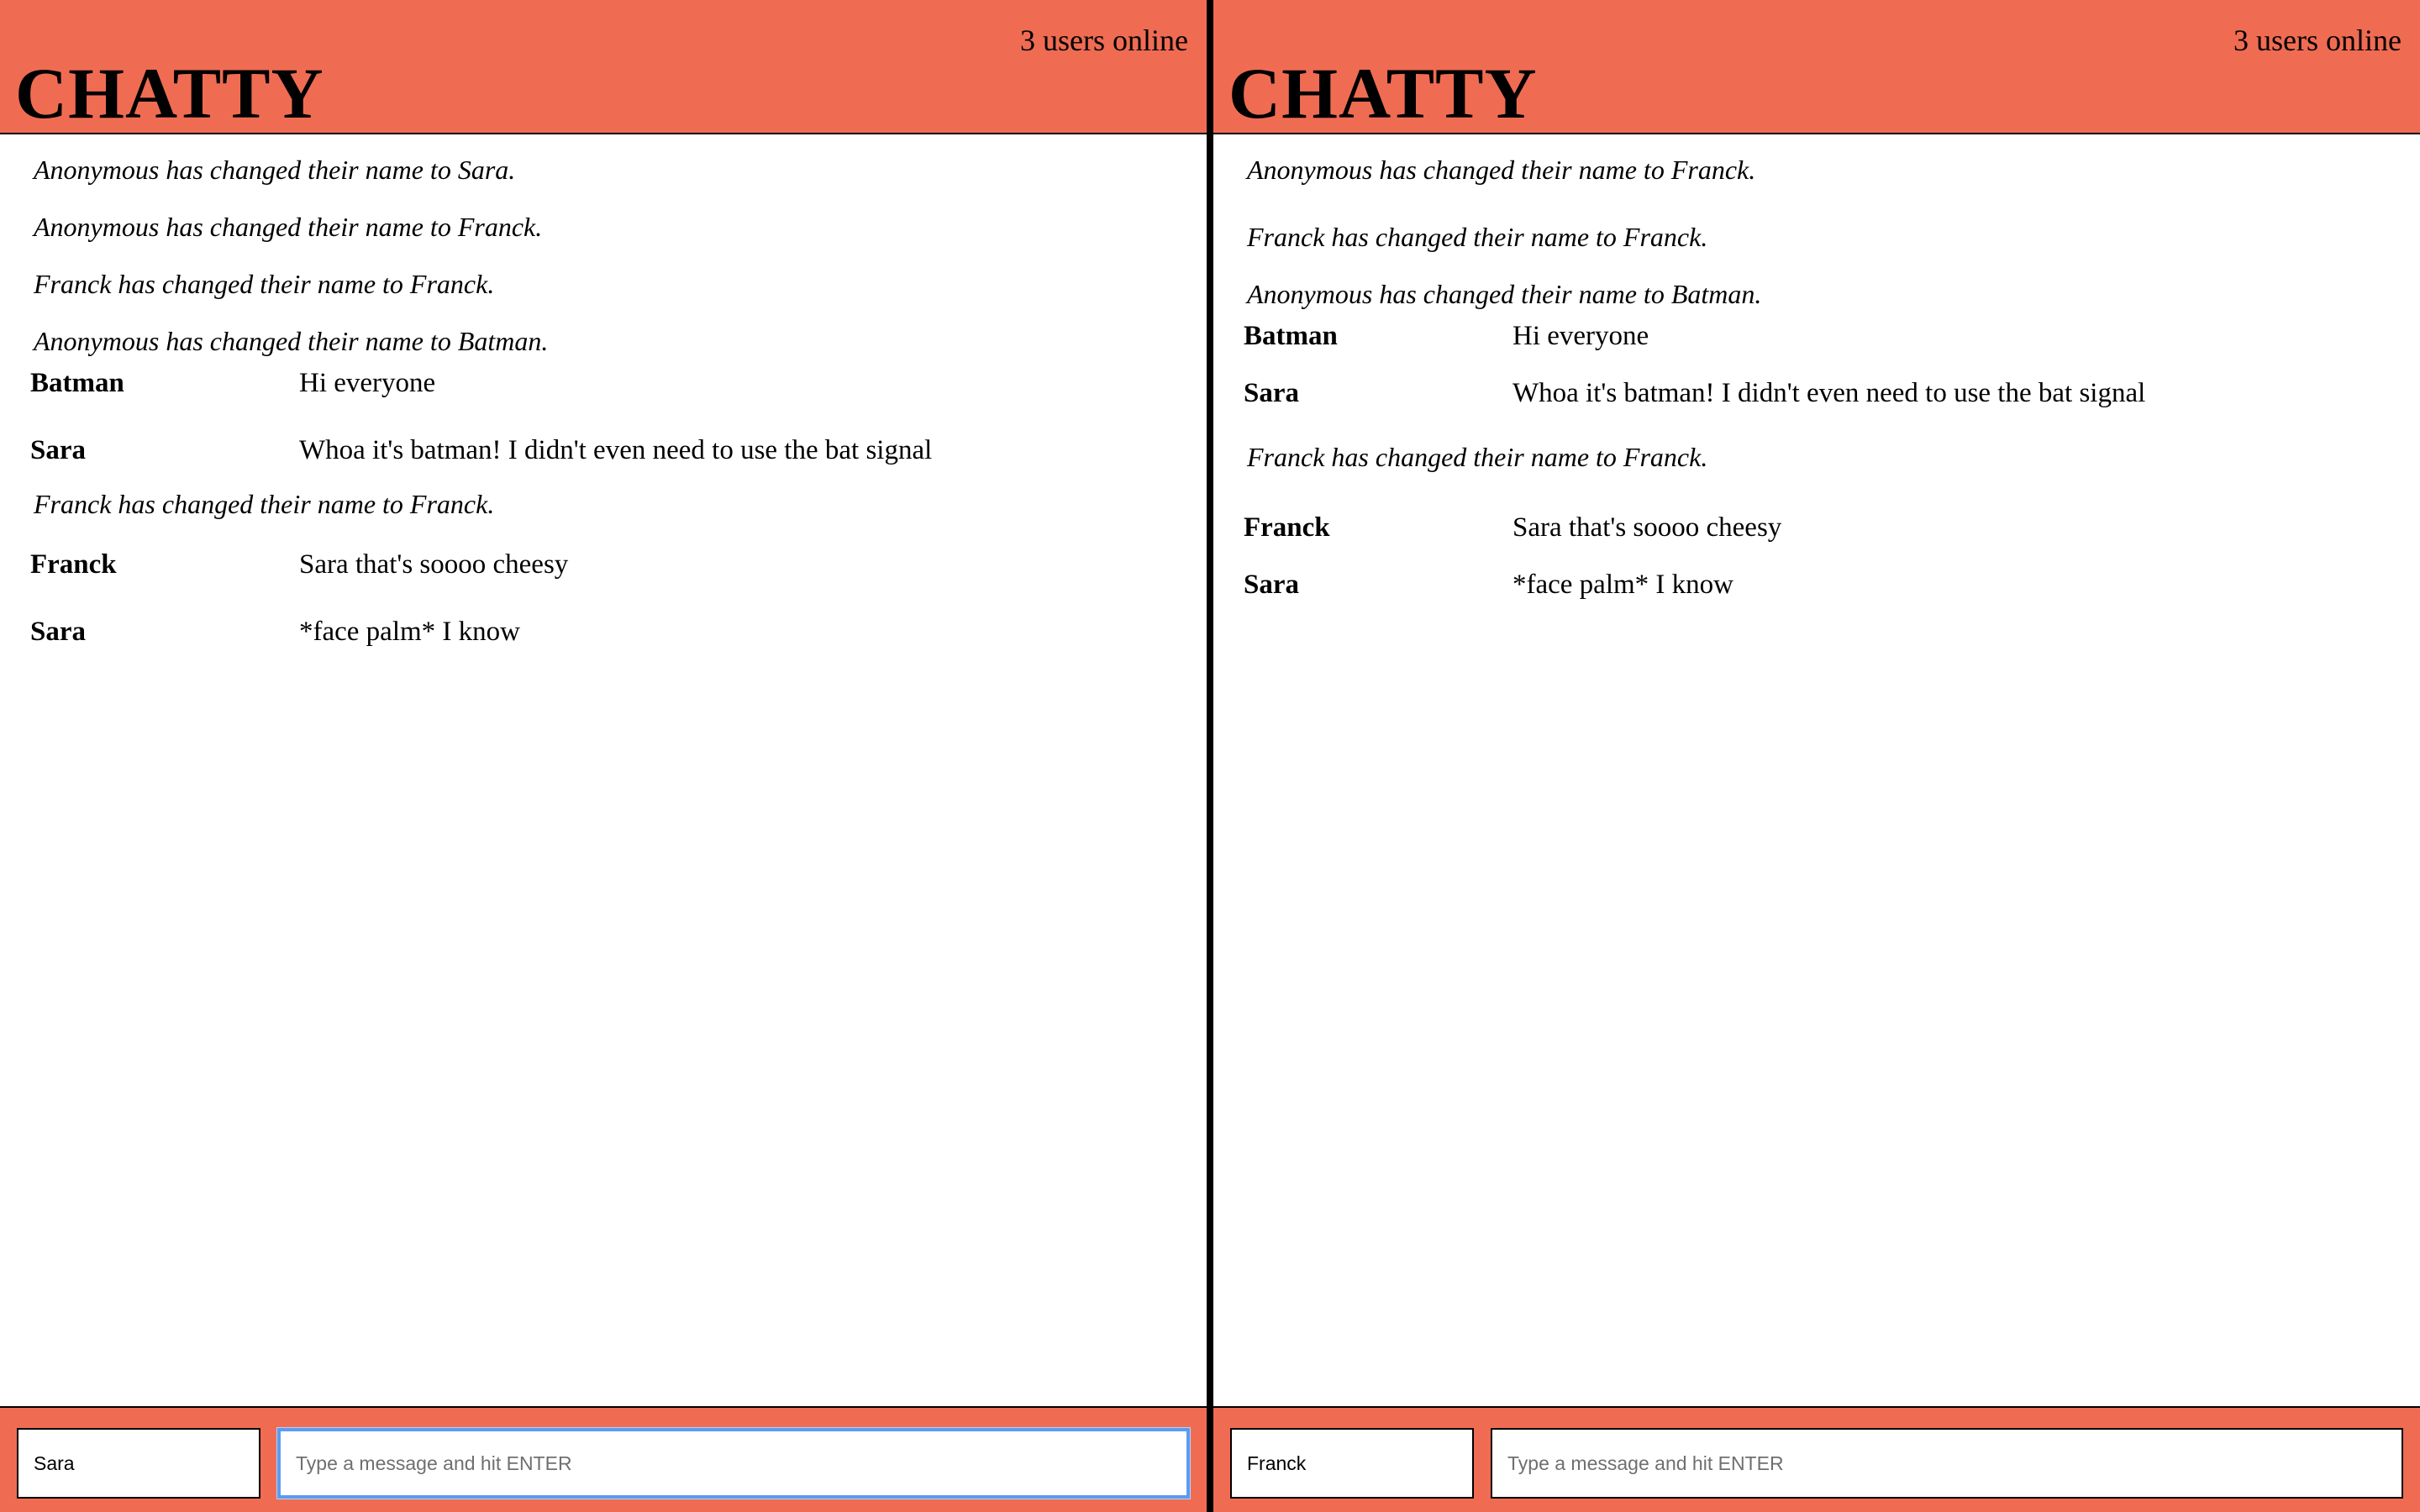 This screenshot has height=1512, width=2420. What do you see at coordinates (1210, 756) in the screenshot?
I see `window-divider` at bounding box center [1210, 756].